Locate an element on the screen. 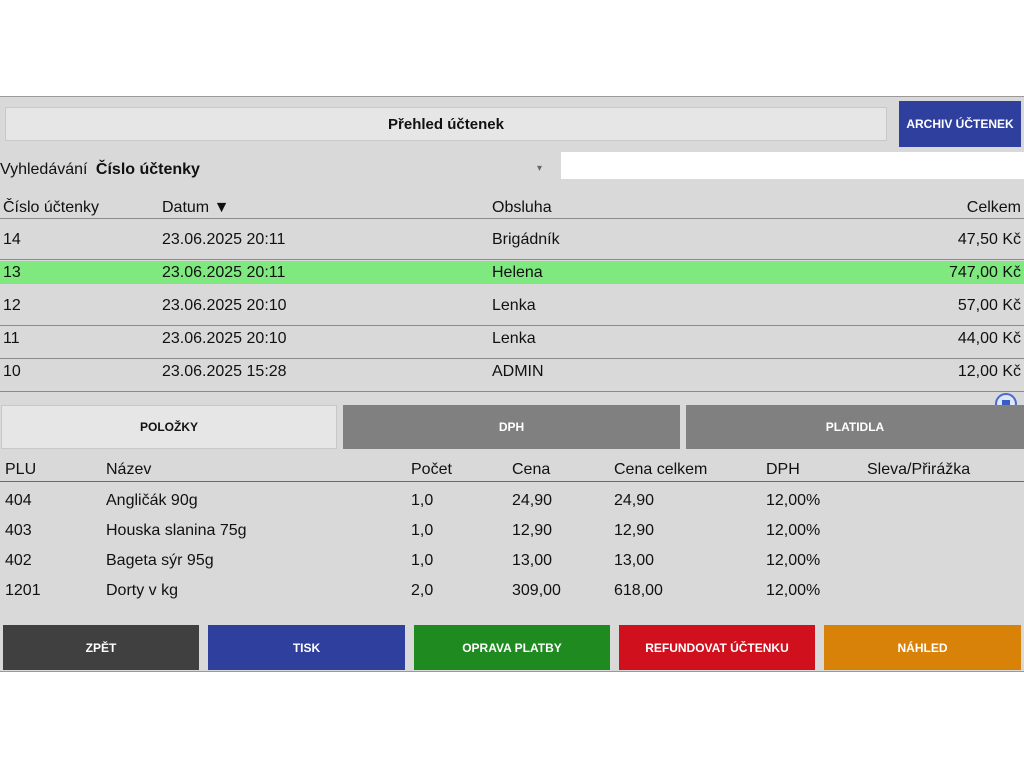 The width and height of the screenshot is (1024, 768). search-label: Vyhledávání Číslo účtenky is located at coordinates (100, 170).